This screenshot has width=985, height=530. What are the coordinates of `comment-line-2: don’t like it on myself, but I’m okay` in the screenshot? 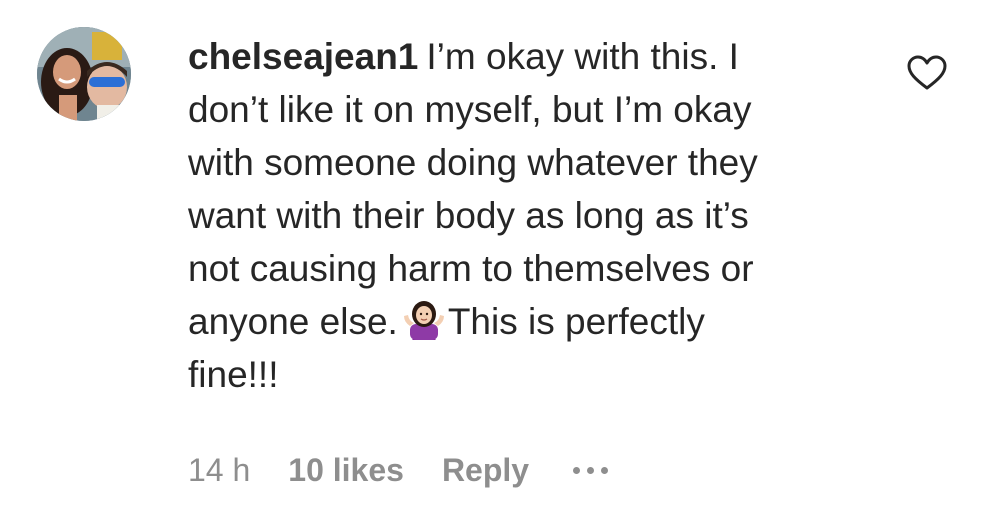 It's located at (470, 109).